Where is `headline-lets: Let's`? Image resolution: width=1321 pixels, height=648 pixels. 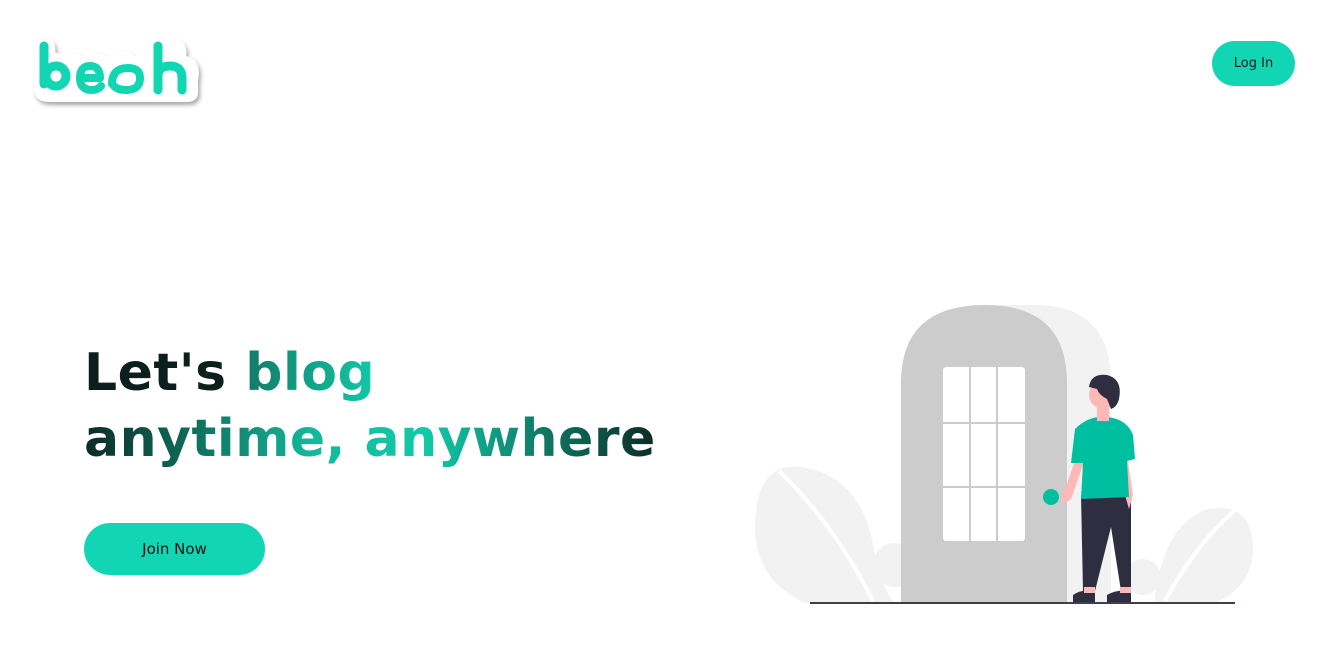
headline-lets: Let's is located at coordinates (155, 373).